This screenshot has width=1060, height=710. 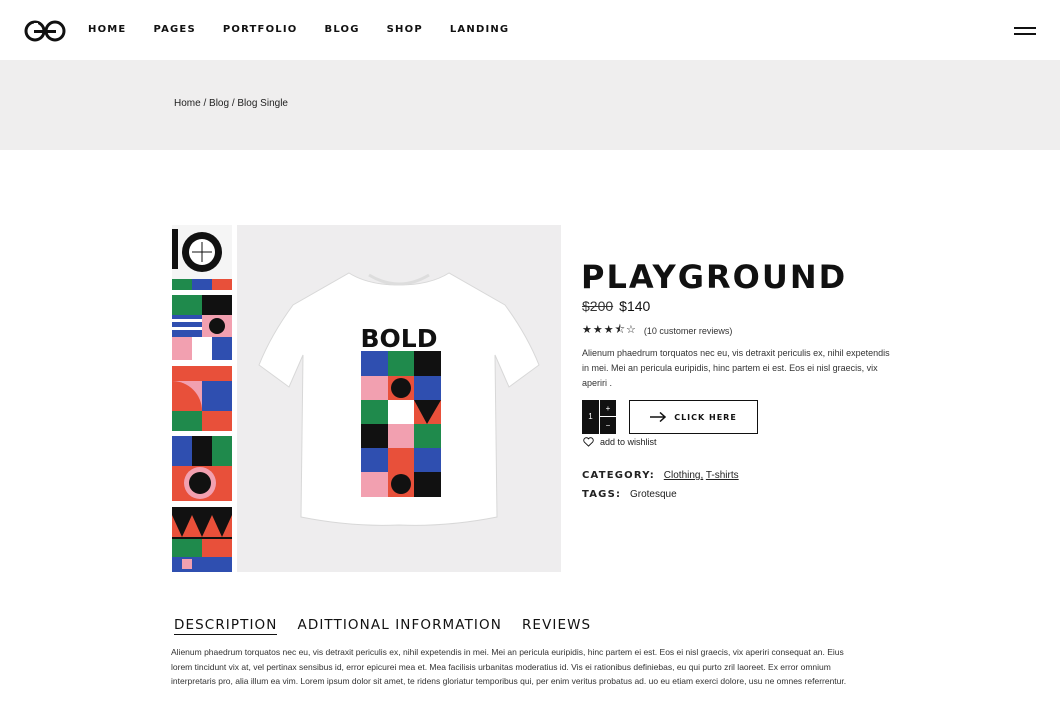 What do you see at coordinates (688, 331) in the screenshot?
I see `review-count: (10 customer reviews)` at bounding box center [688, 331].